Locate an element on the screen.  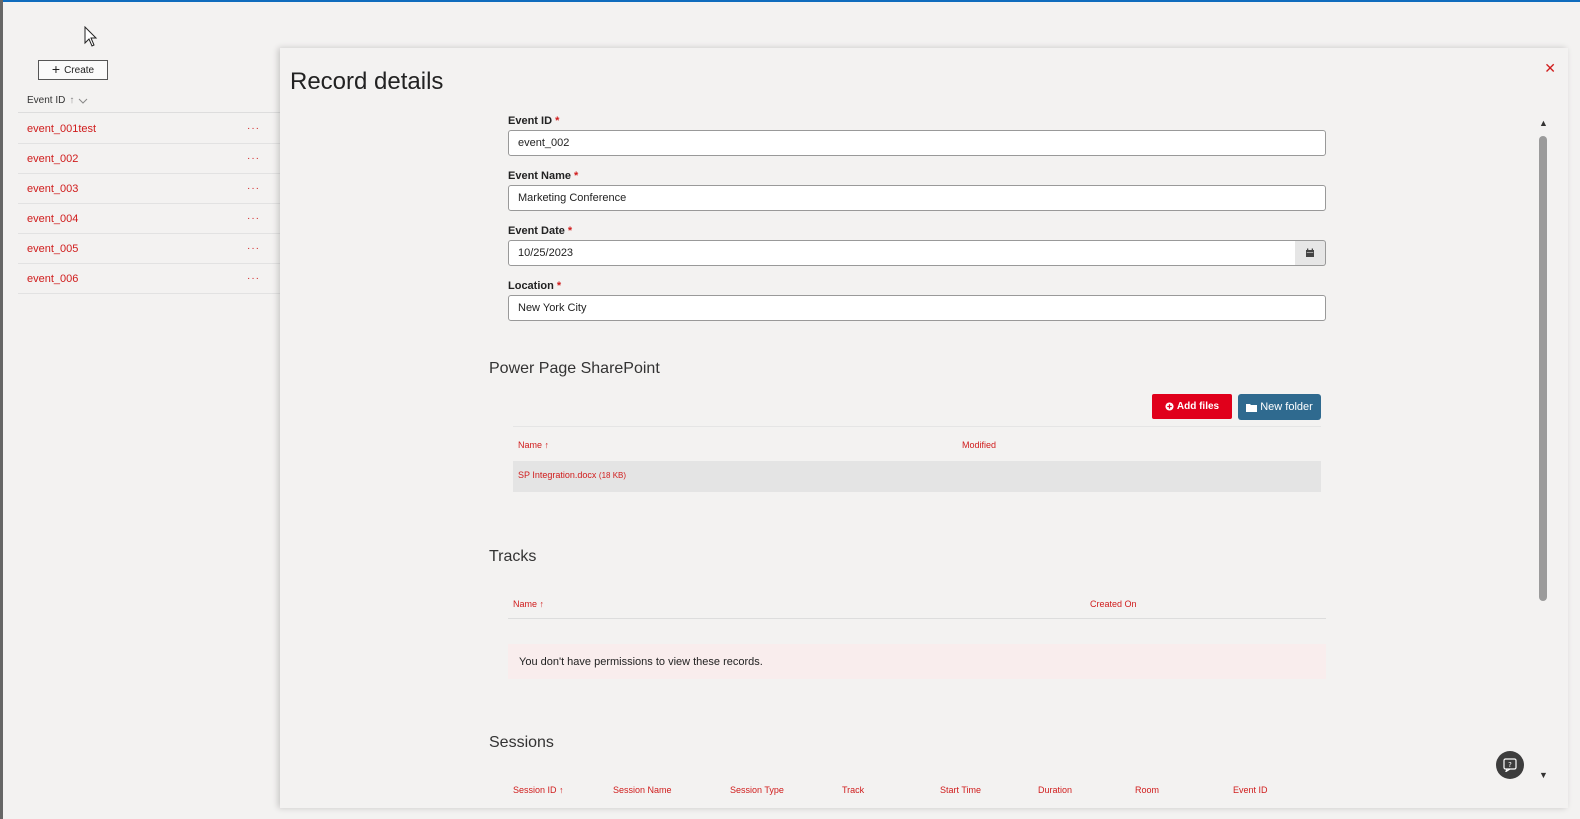
tracks-section-title: Tracks is located at coordinates (513, 556).